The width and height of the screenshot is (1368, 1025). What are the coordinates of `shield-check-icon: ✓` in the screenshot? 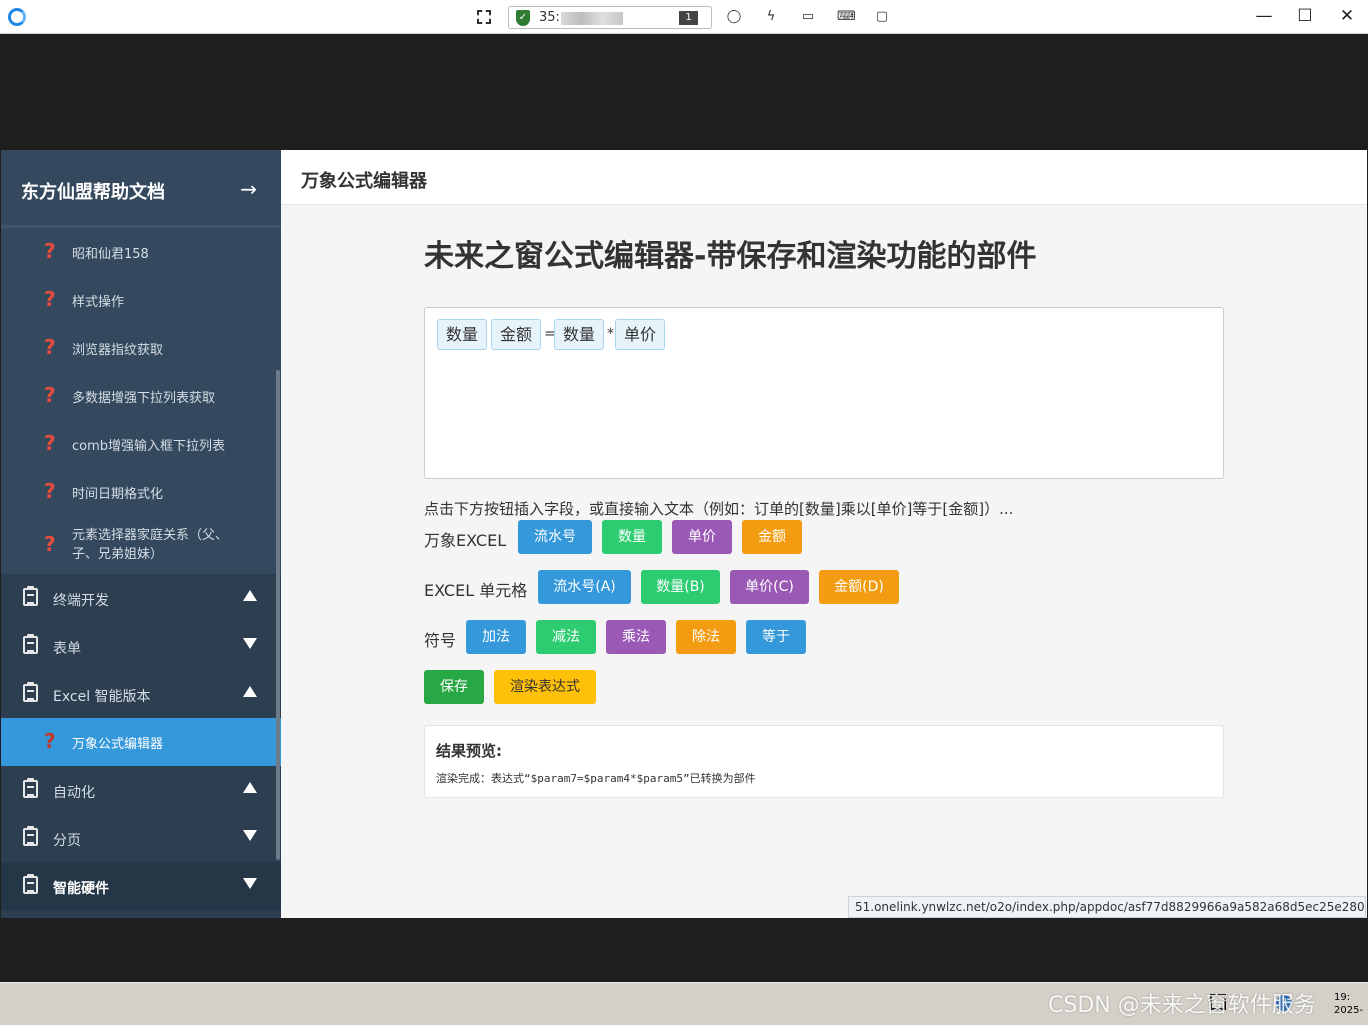 It's located at (523, 18).